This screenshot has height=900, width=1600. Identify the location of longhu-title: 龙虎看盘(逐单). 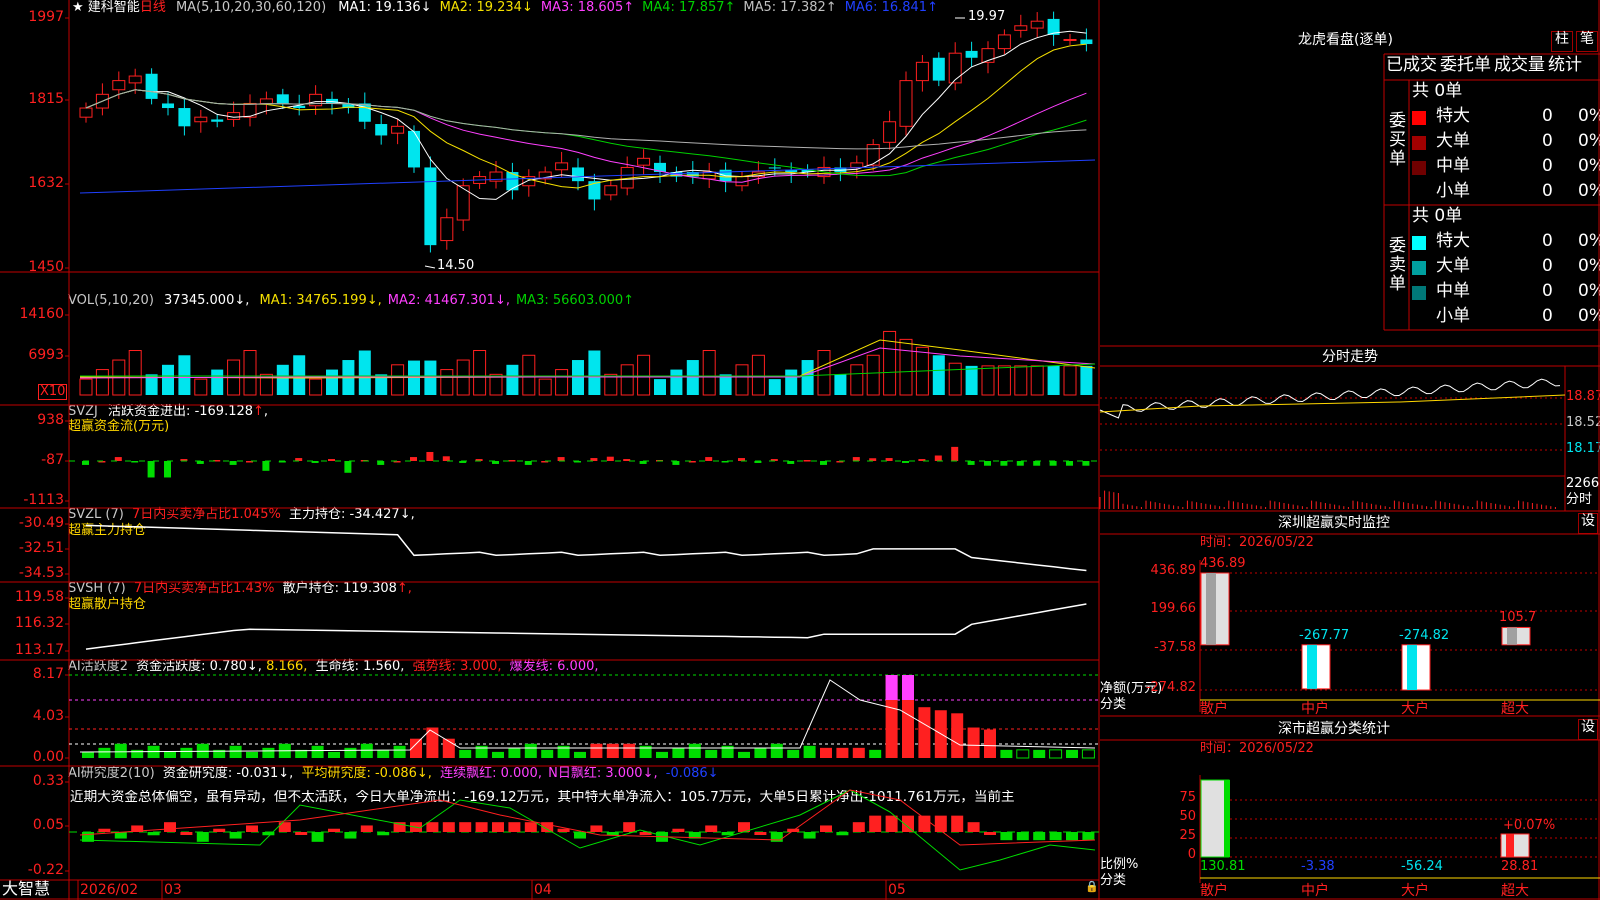
(1345, 40).